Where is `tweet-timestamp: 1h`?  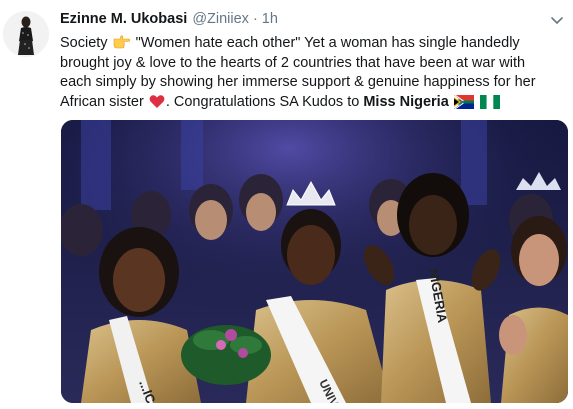
tweet-timestamp: 1h is located at coordinates (270, 19).